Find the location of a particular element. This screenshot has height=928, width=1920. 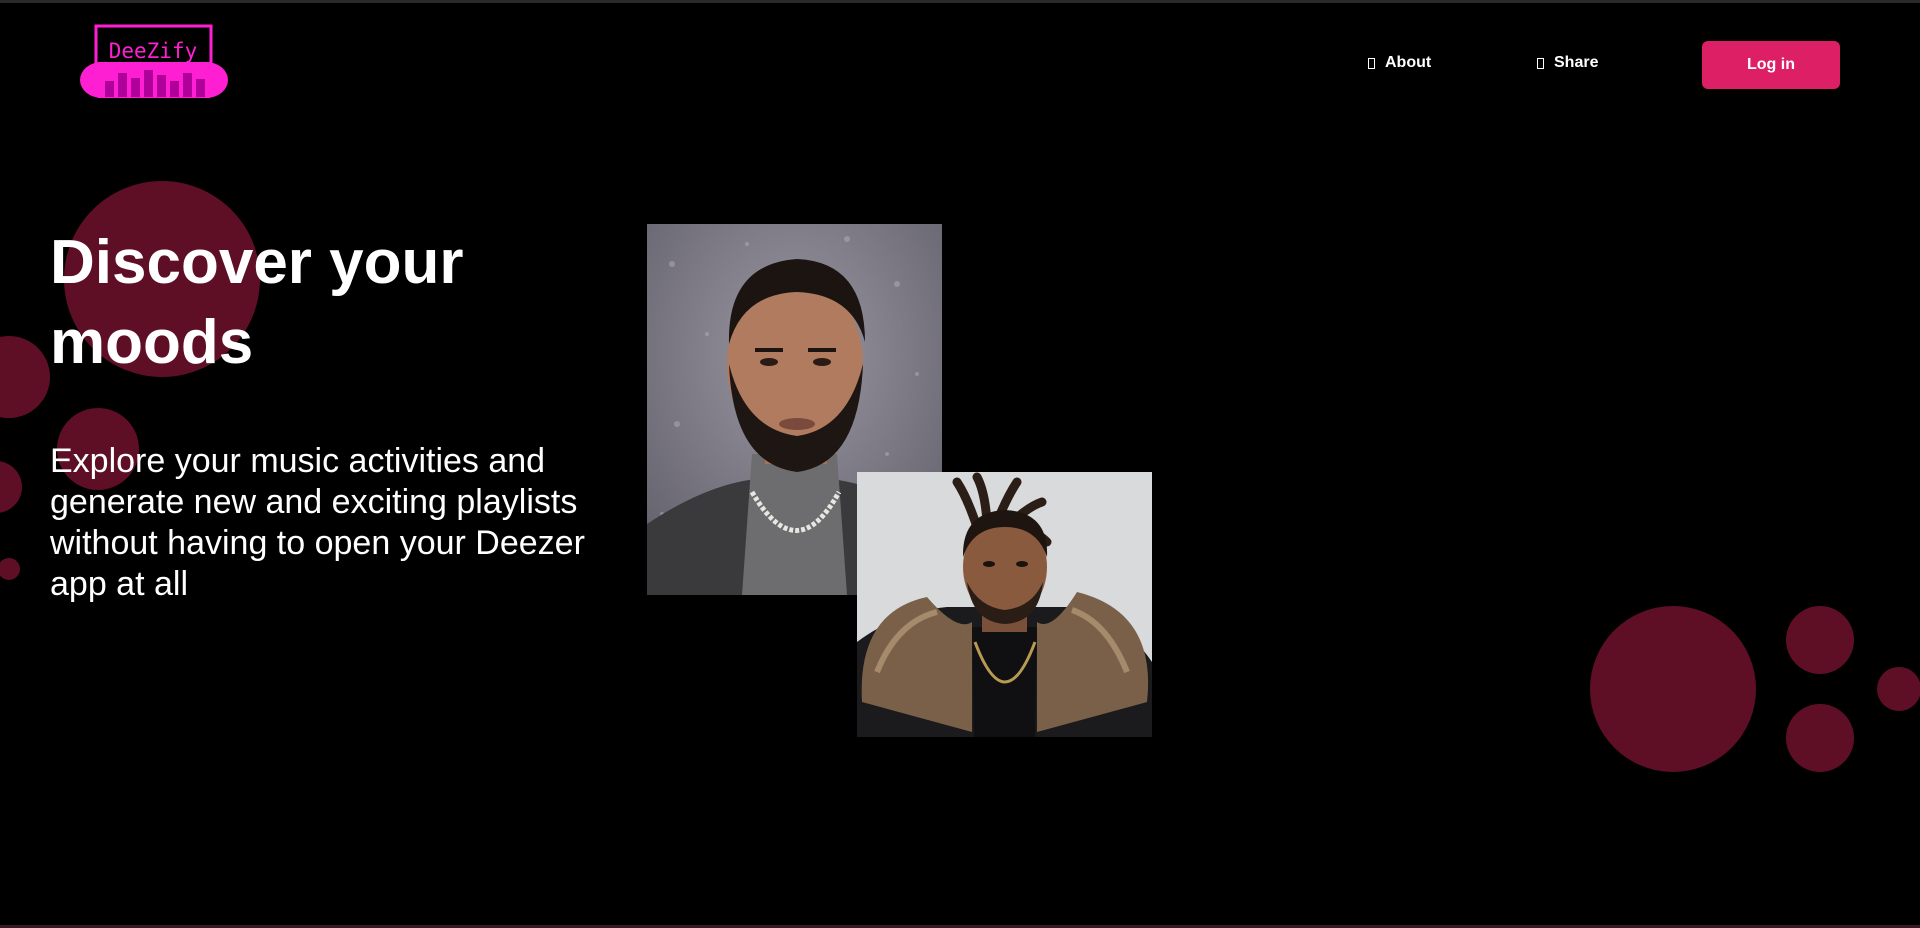

nav-share-label: Share is located at coordinates (1576, 62).